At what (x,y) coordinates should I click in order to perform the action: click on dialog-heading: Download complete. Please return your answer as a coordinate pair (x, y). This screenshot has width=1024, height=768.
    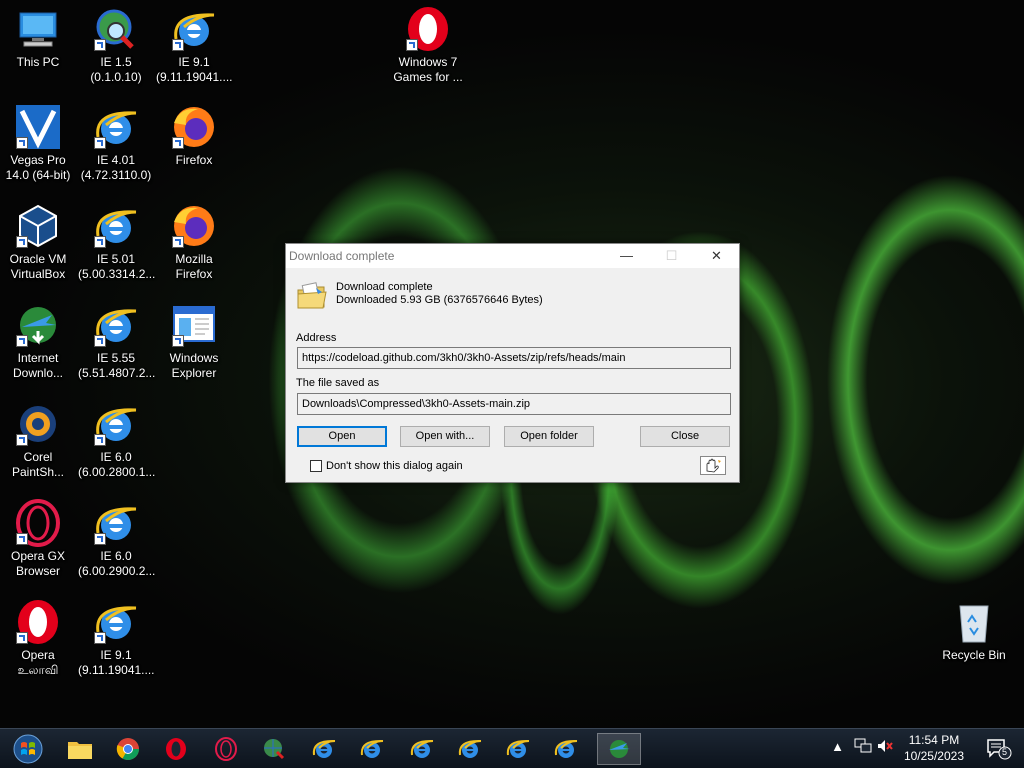
    Looking at the image, I should click on (384, 287).